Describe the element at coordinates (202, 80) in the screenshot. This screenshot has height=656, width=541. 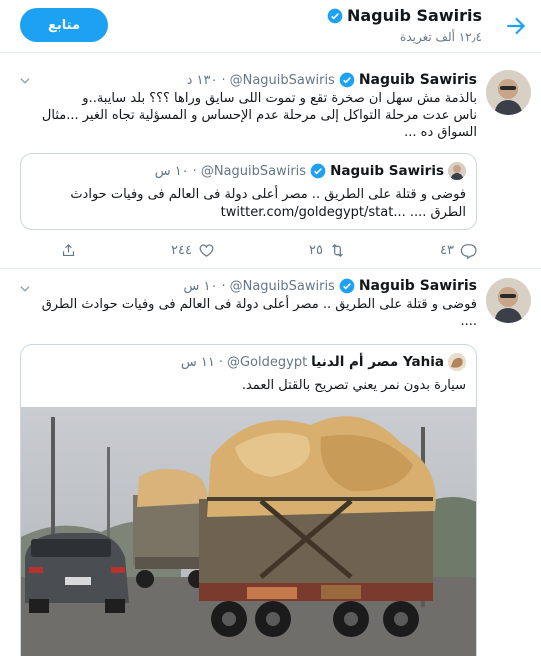
I see `tweet-time: ١٣٠ د` at that location.